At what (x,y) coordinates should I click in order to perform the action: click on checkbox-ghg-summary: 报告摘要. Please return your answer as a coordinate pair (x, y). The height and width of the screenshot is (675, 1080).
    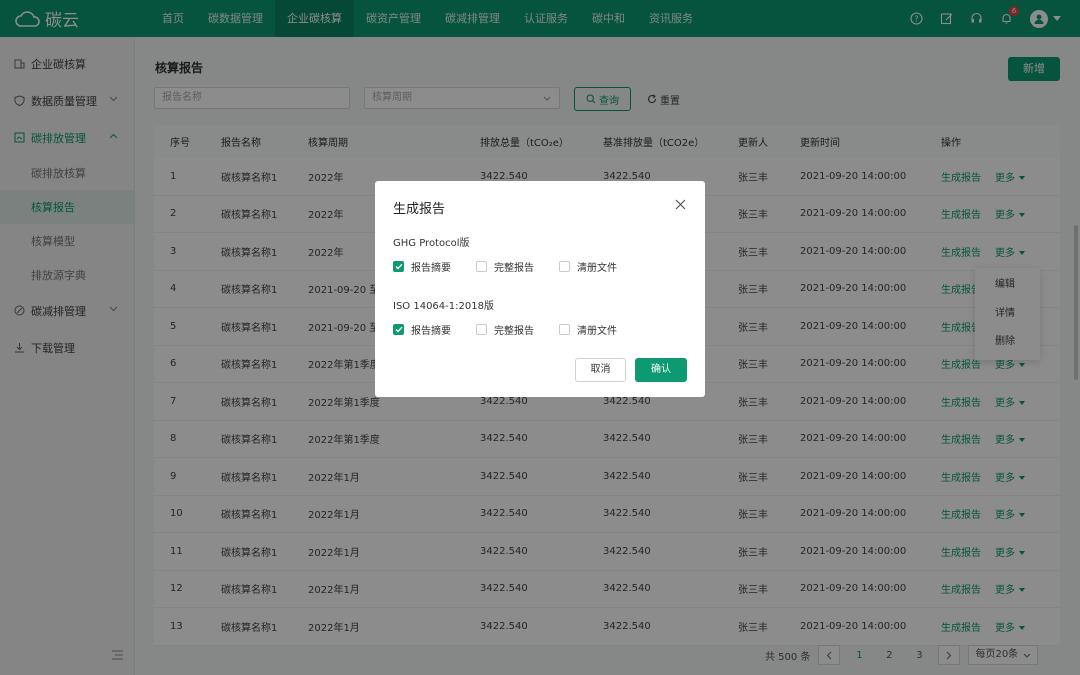
    Looking at the image, I should click on (434, 266).